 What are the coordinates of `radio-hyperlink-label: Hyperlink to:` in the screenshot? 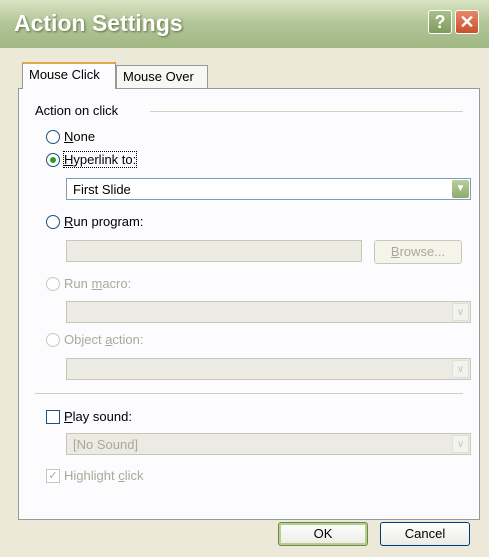 It's located at (100, 159).